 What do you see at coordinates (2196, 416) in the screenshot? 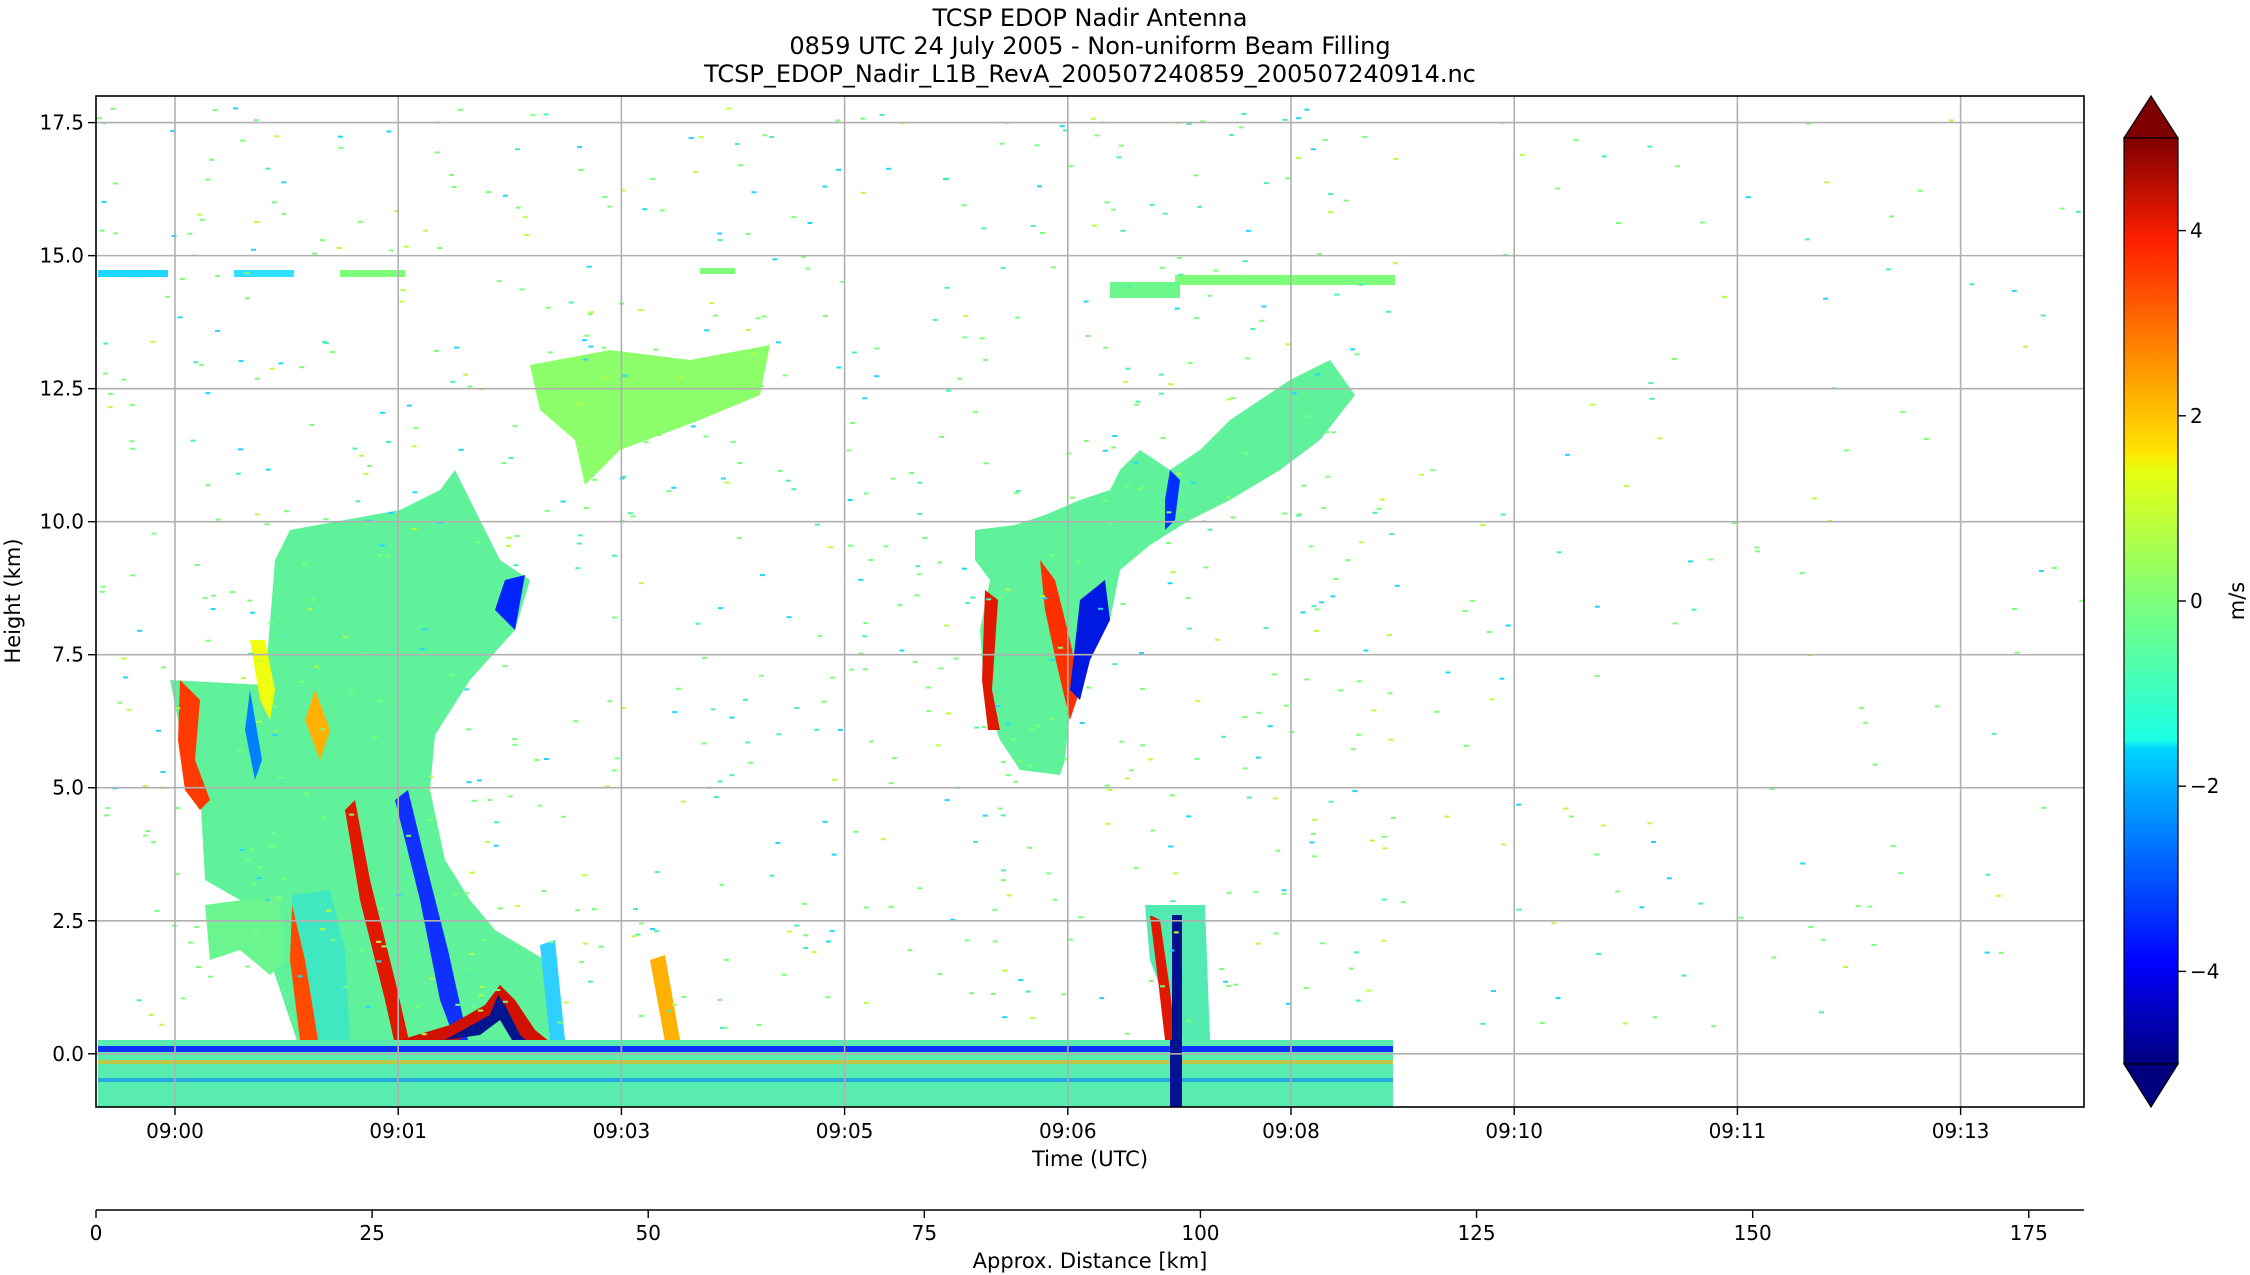
I see `colorbar-tick-label: 2` at bounding box center [2196, 416].